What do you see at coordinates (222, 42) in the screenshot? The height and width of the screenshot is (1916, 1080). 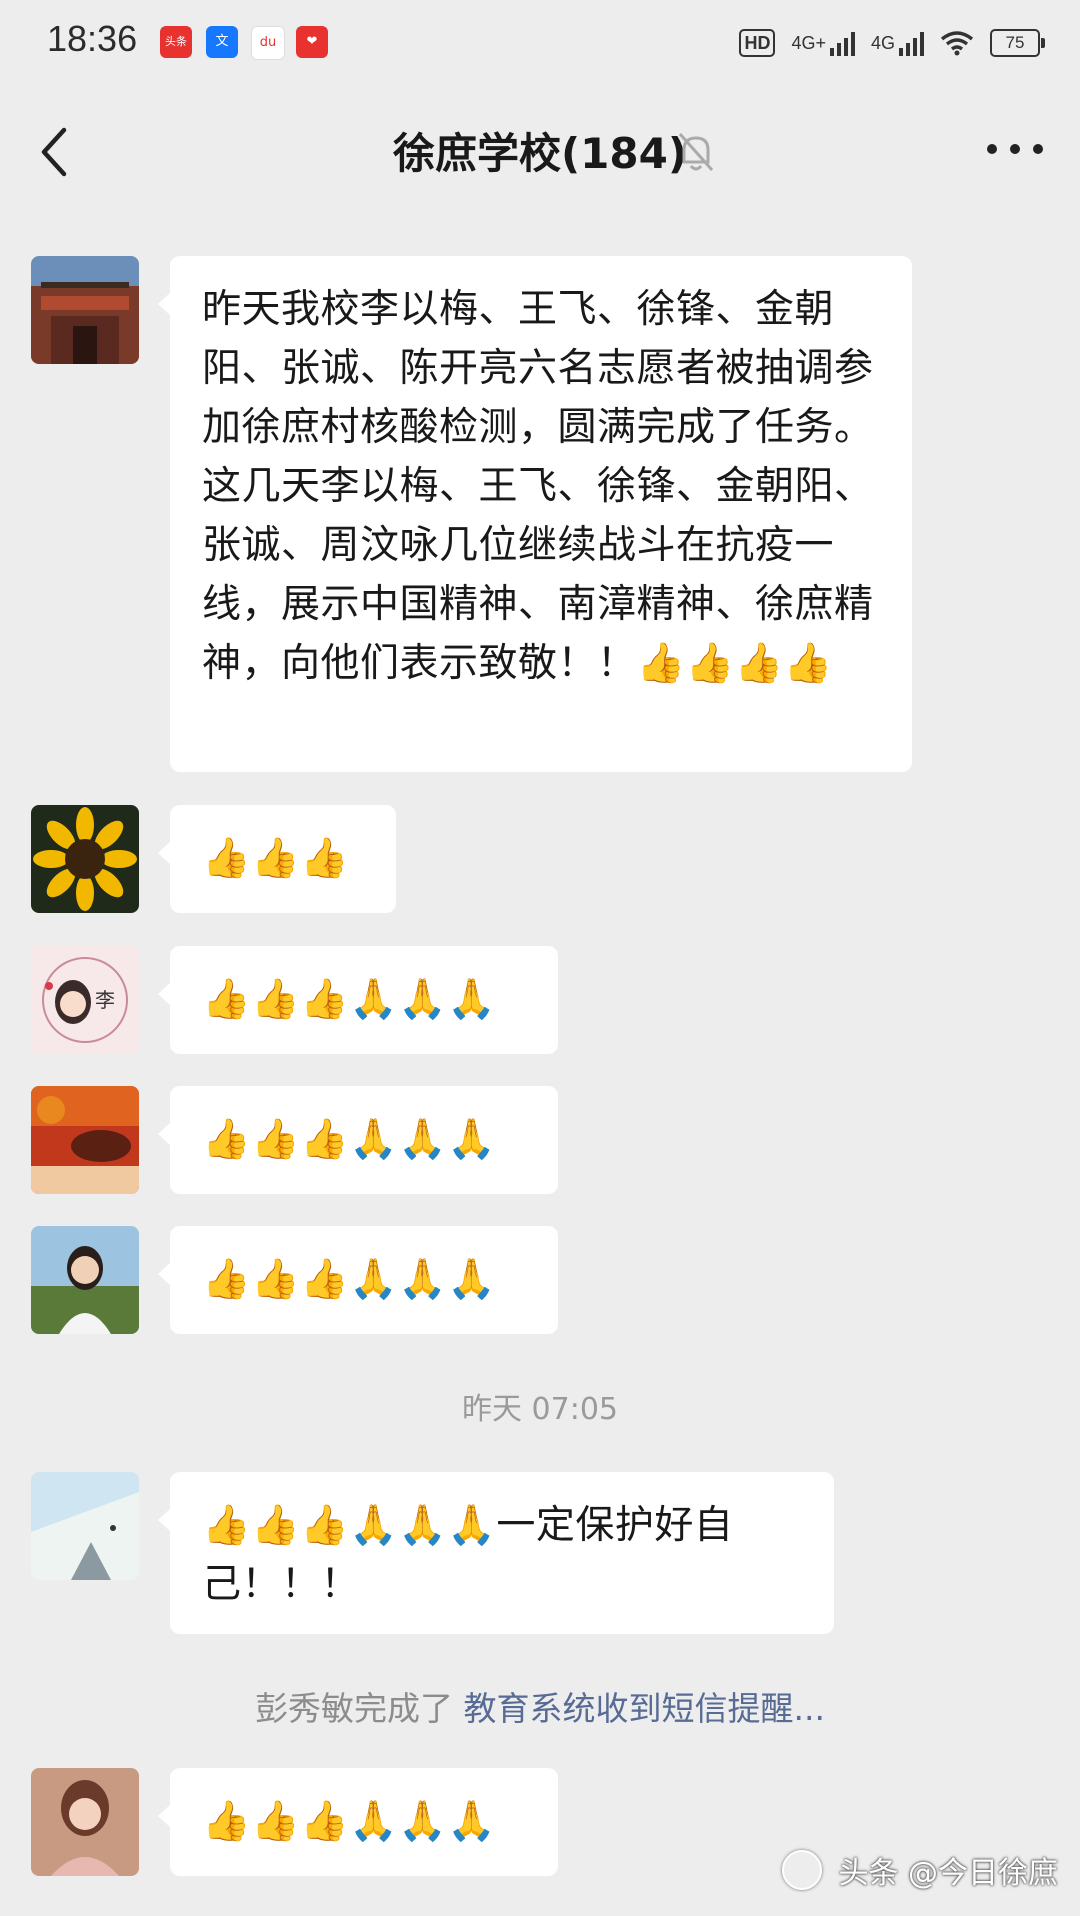 I see `alipay-app-icon: 文` at bounding box center [222, 42].